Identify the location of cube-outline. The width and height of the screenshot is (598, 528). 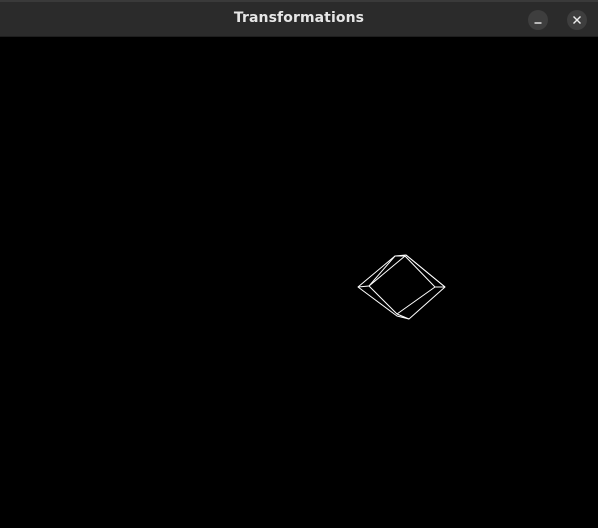
(401, 287).